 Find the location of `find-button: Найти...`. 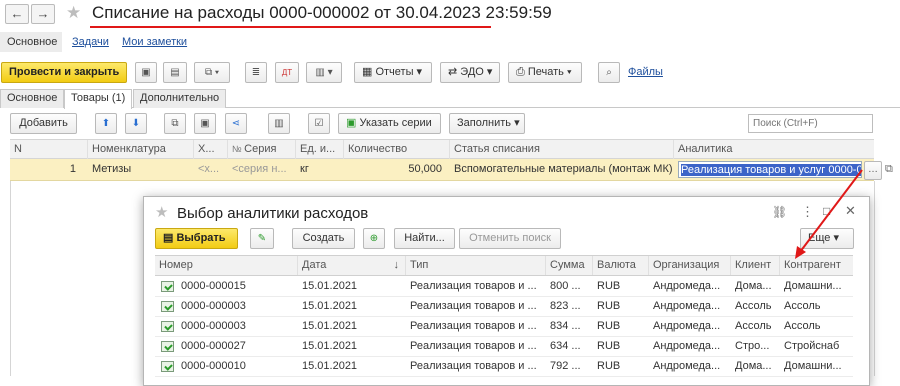

find-button: Найти... is located at coordinates (424, 238).